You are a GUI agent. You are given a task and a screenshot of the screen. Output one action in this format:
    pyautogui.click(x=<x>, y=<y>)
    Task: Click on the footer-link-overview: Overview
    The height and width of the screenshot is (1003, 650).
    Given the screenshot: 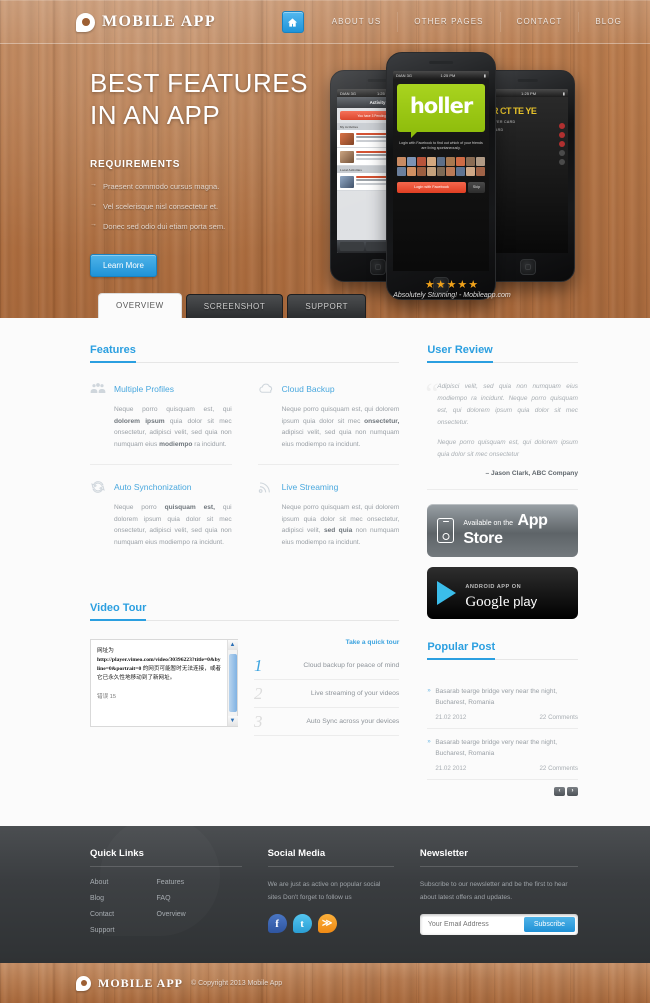 What is the action you would take?
    pyautogui.click(x=171, y=914)
    